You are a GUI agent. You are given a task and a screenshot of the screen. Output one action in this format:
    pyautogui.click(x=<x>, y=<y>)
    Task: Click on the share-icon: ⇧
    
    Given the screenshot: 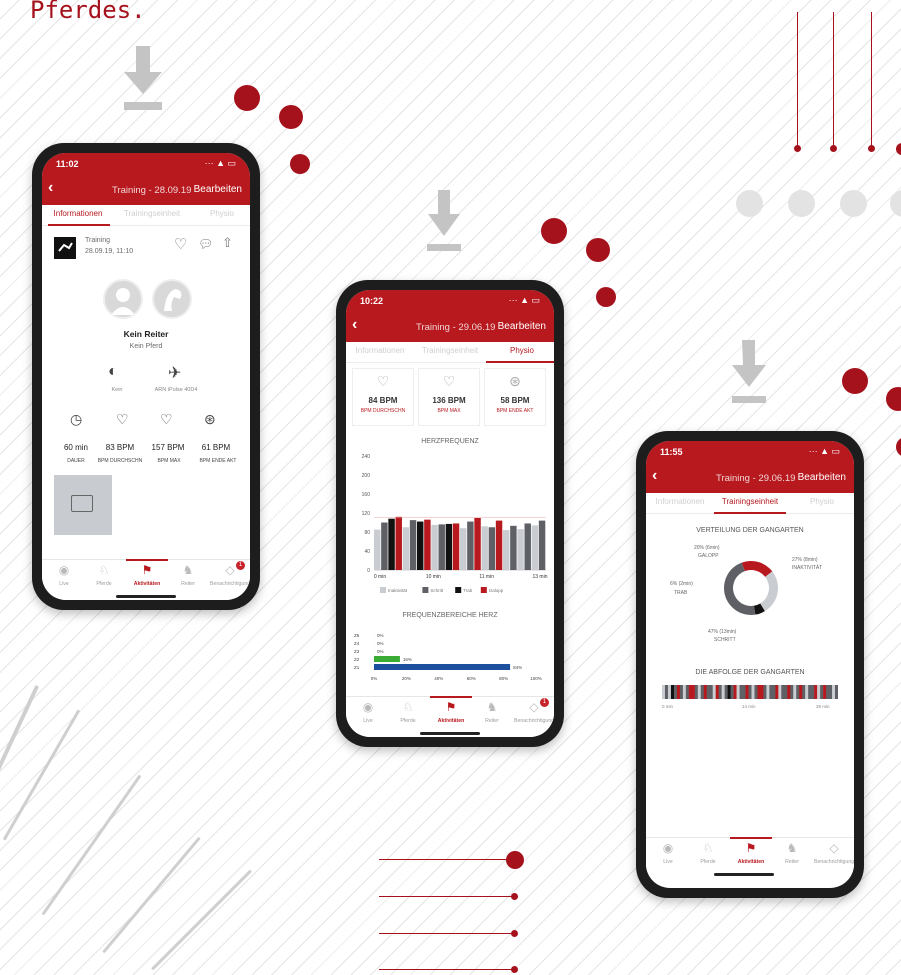 What is the action you would take?
    pyautogui.click(x=227, y=243)
    